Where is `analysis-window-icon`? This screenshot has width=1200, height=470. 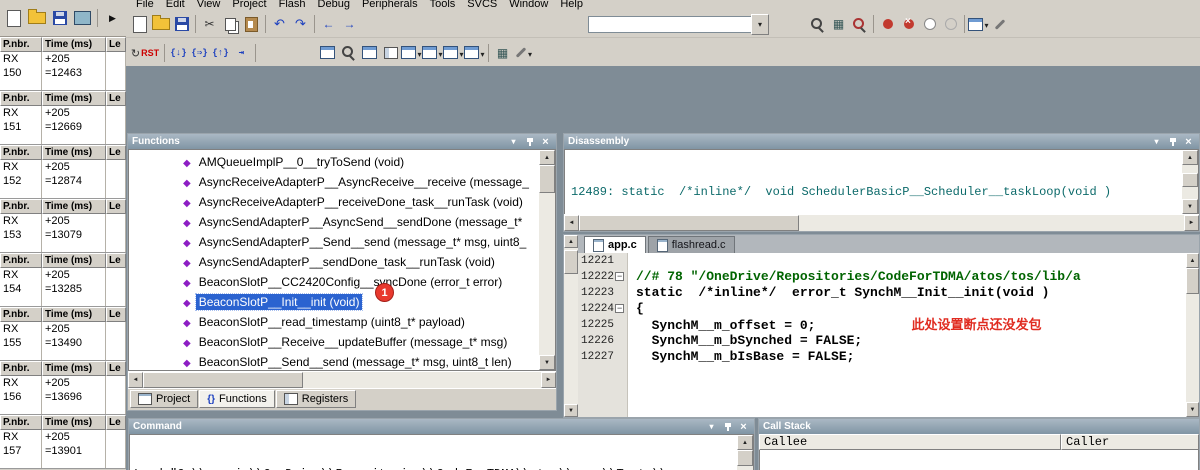
analysis-window-icon is located at coordinates (474, 52).